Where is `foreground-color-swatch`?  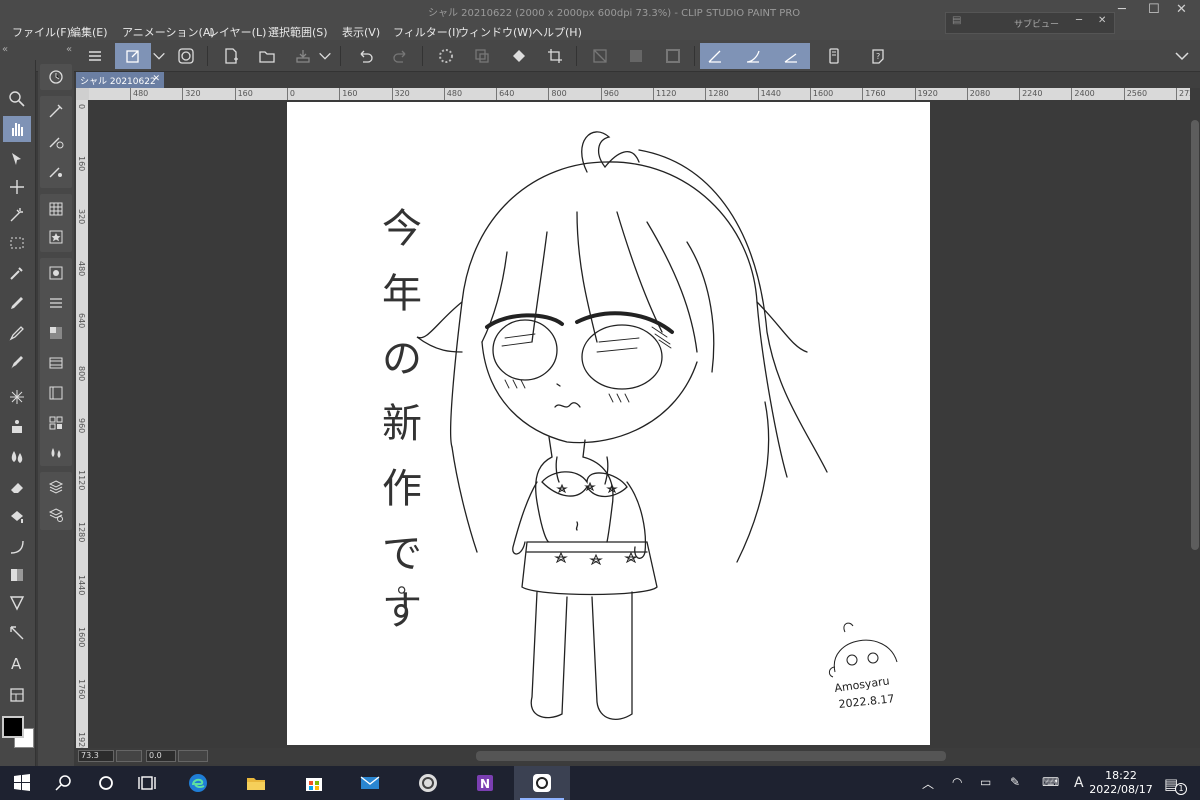 foreground-color-swatch is located at coordinates (13, 727).